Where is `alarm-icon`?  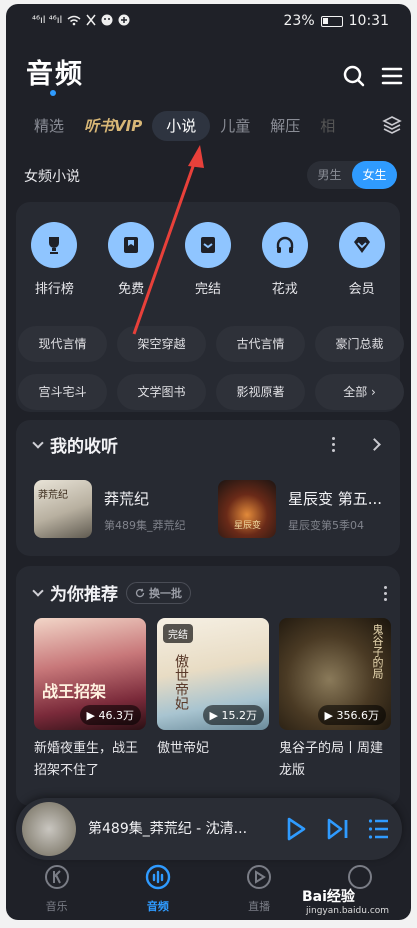
alarm-icon is located at coordinates (91, 20).